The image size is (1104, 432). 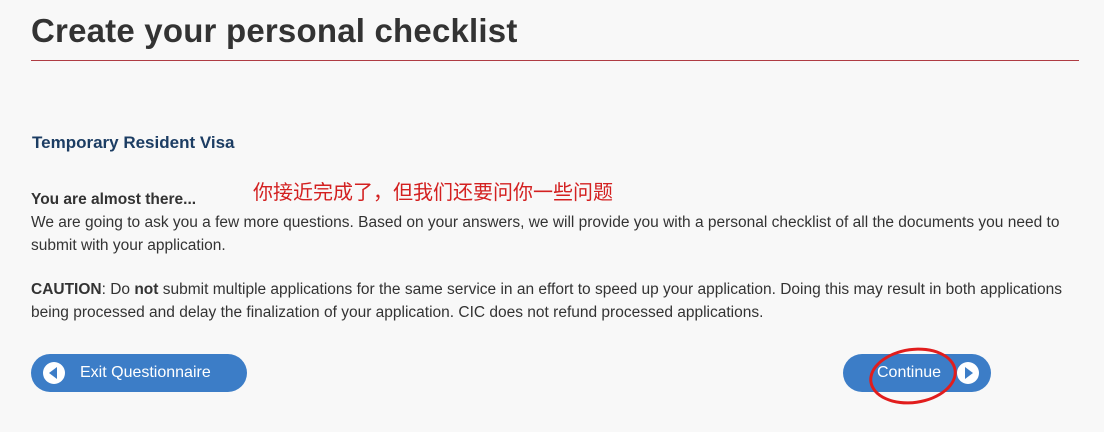 I want to click on caution-label: CAUTION, so click(x=66, y=289).